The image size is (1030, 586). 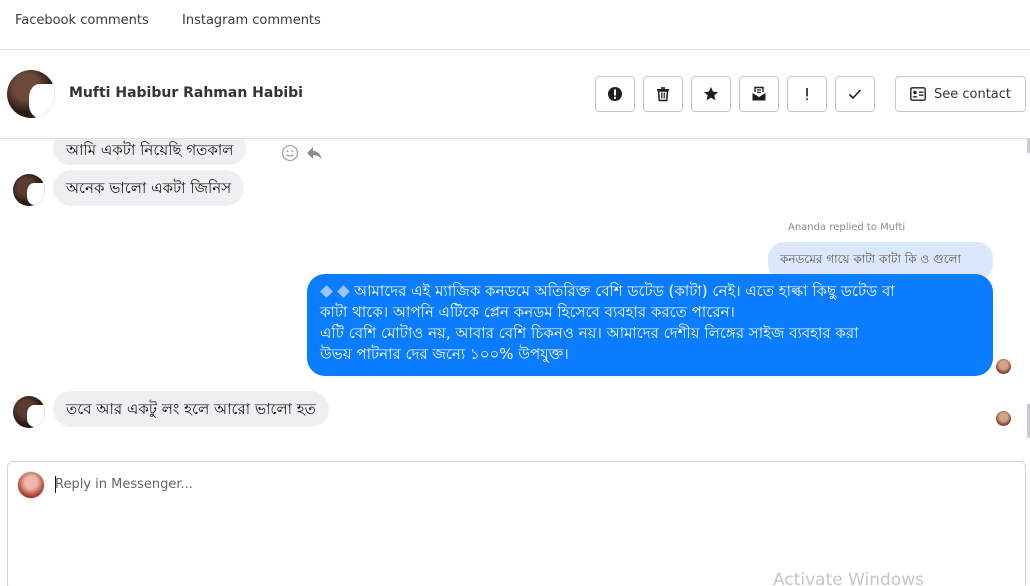 What do you see at coordinates (186, 93) in the screenshot?
I see `contact-name: Mufti Habibur Rahman Habibi` at bounding box center [186, 93].